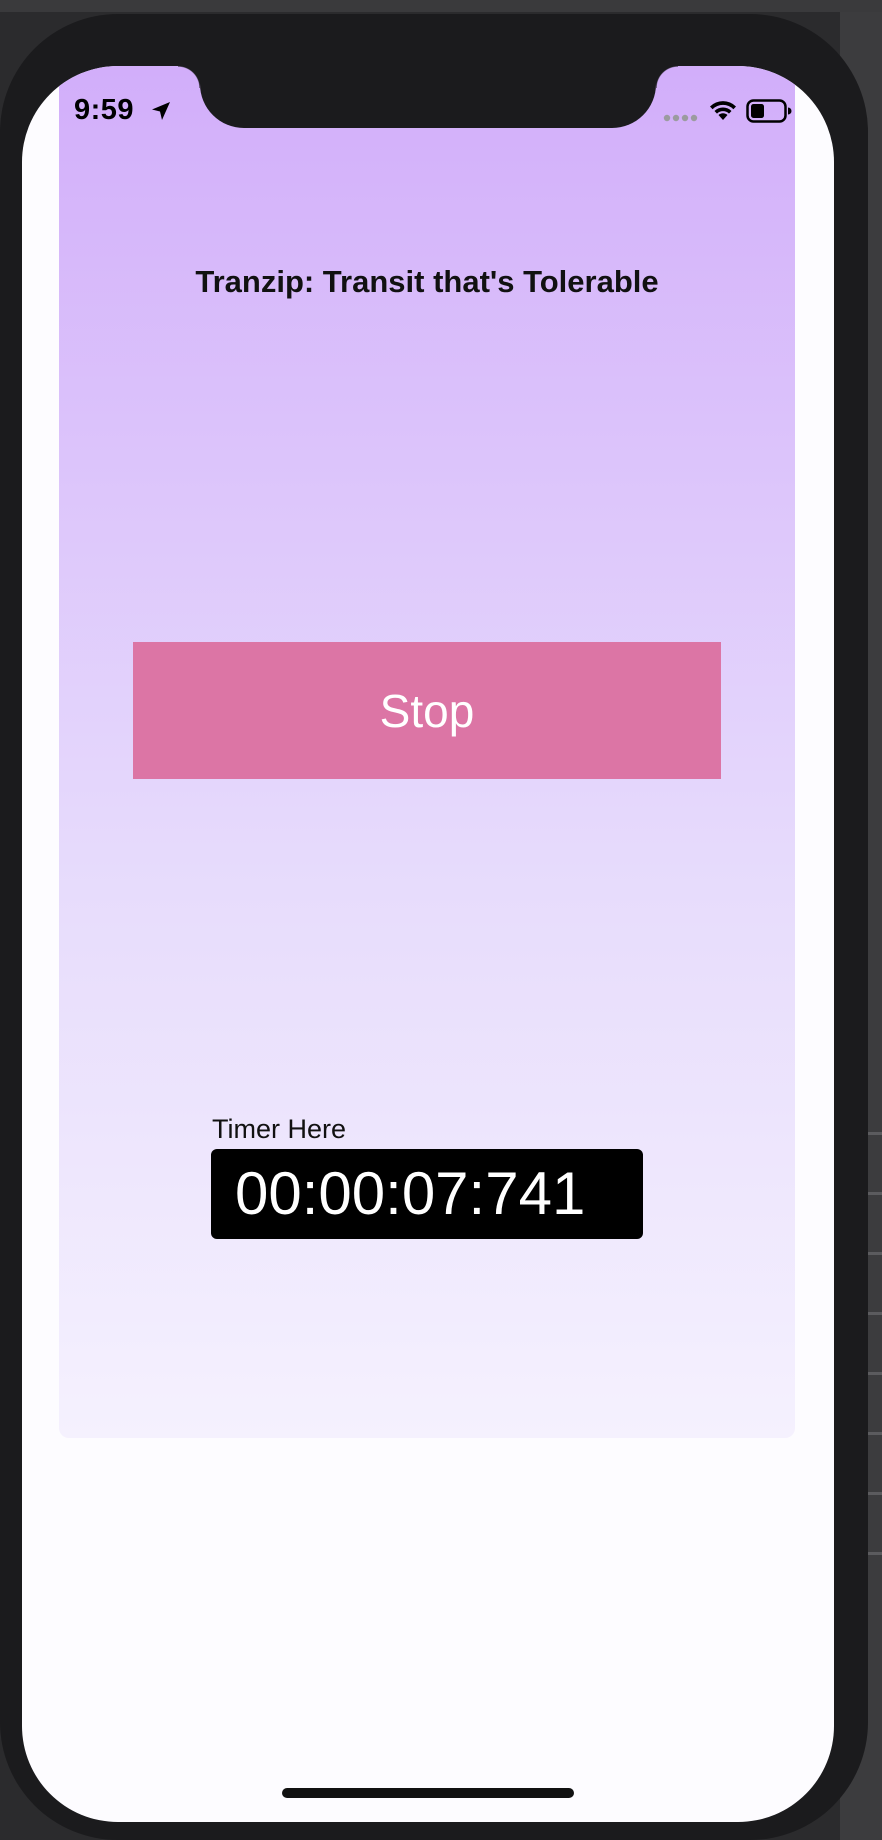 Image resolution: width=882 pixels, height=1840 pixels. I want to click on battery-icon, so click(769, 111).